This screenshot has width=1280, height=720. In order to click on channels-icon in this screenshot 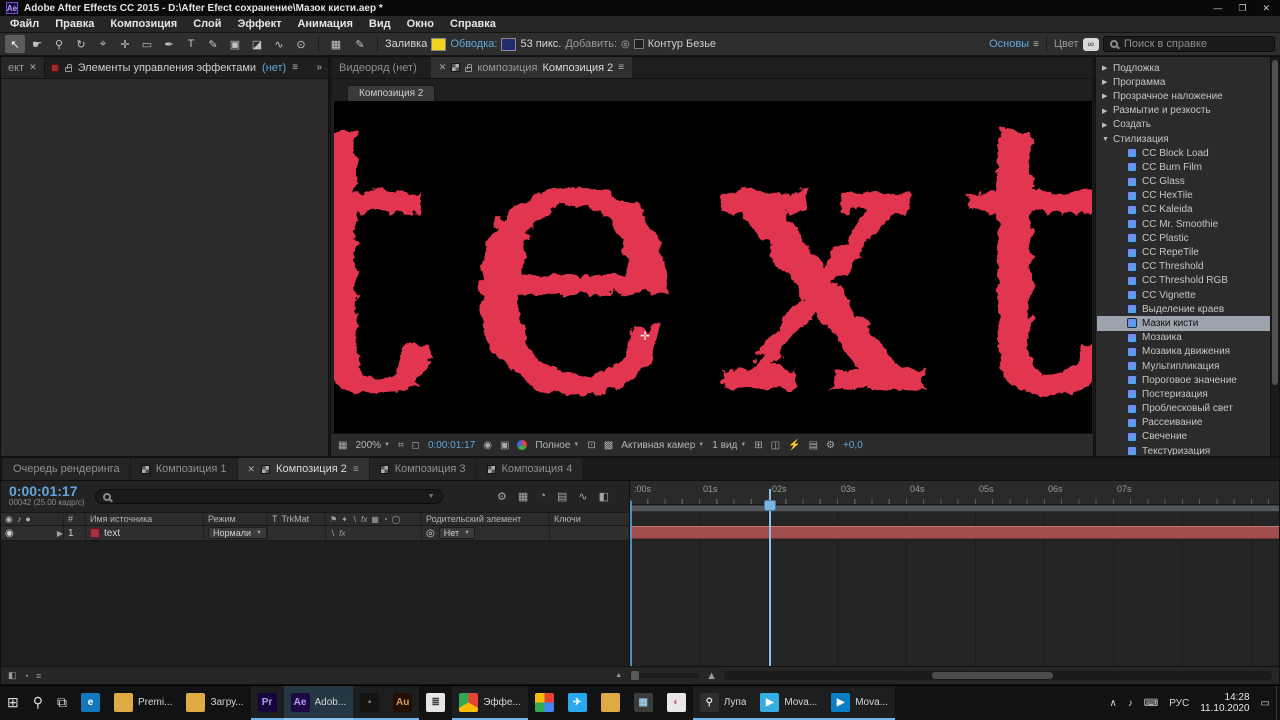, I will do `click(522, 445)`.